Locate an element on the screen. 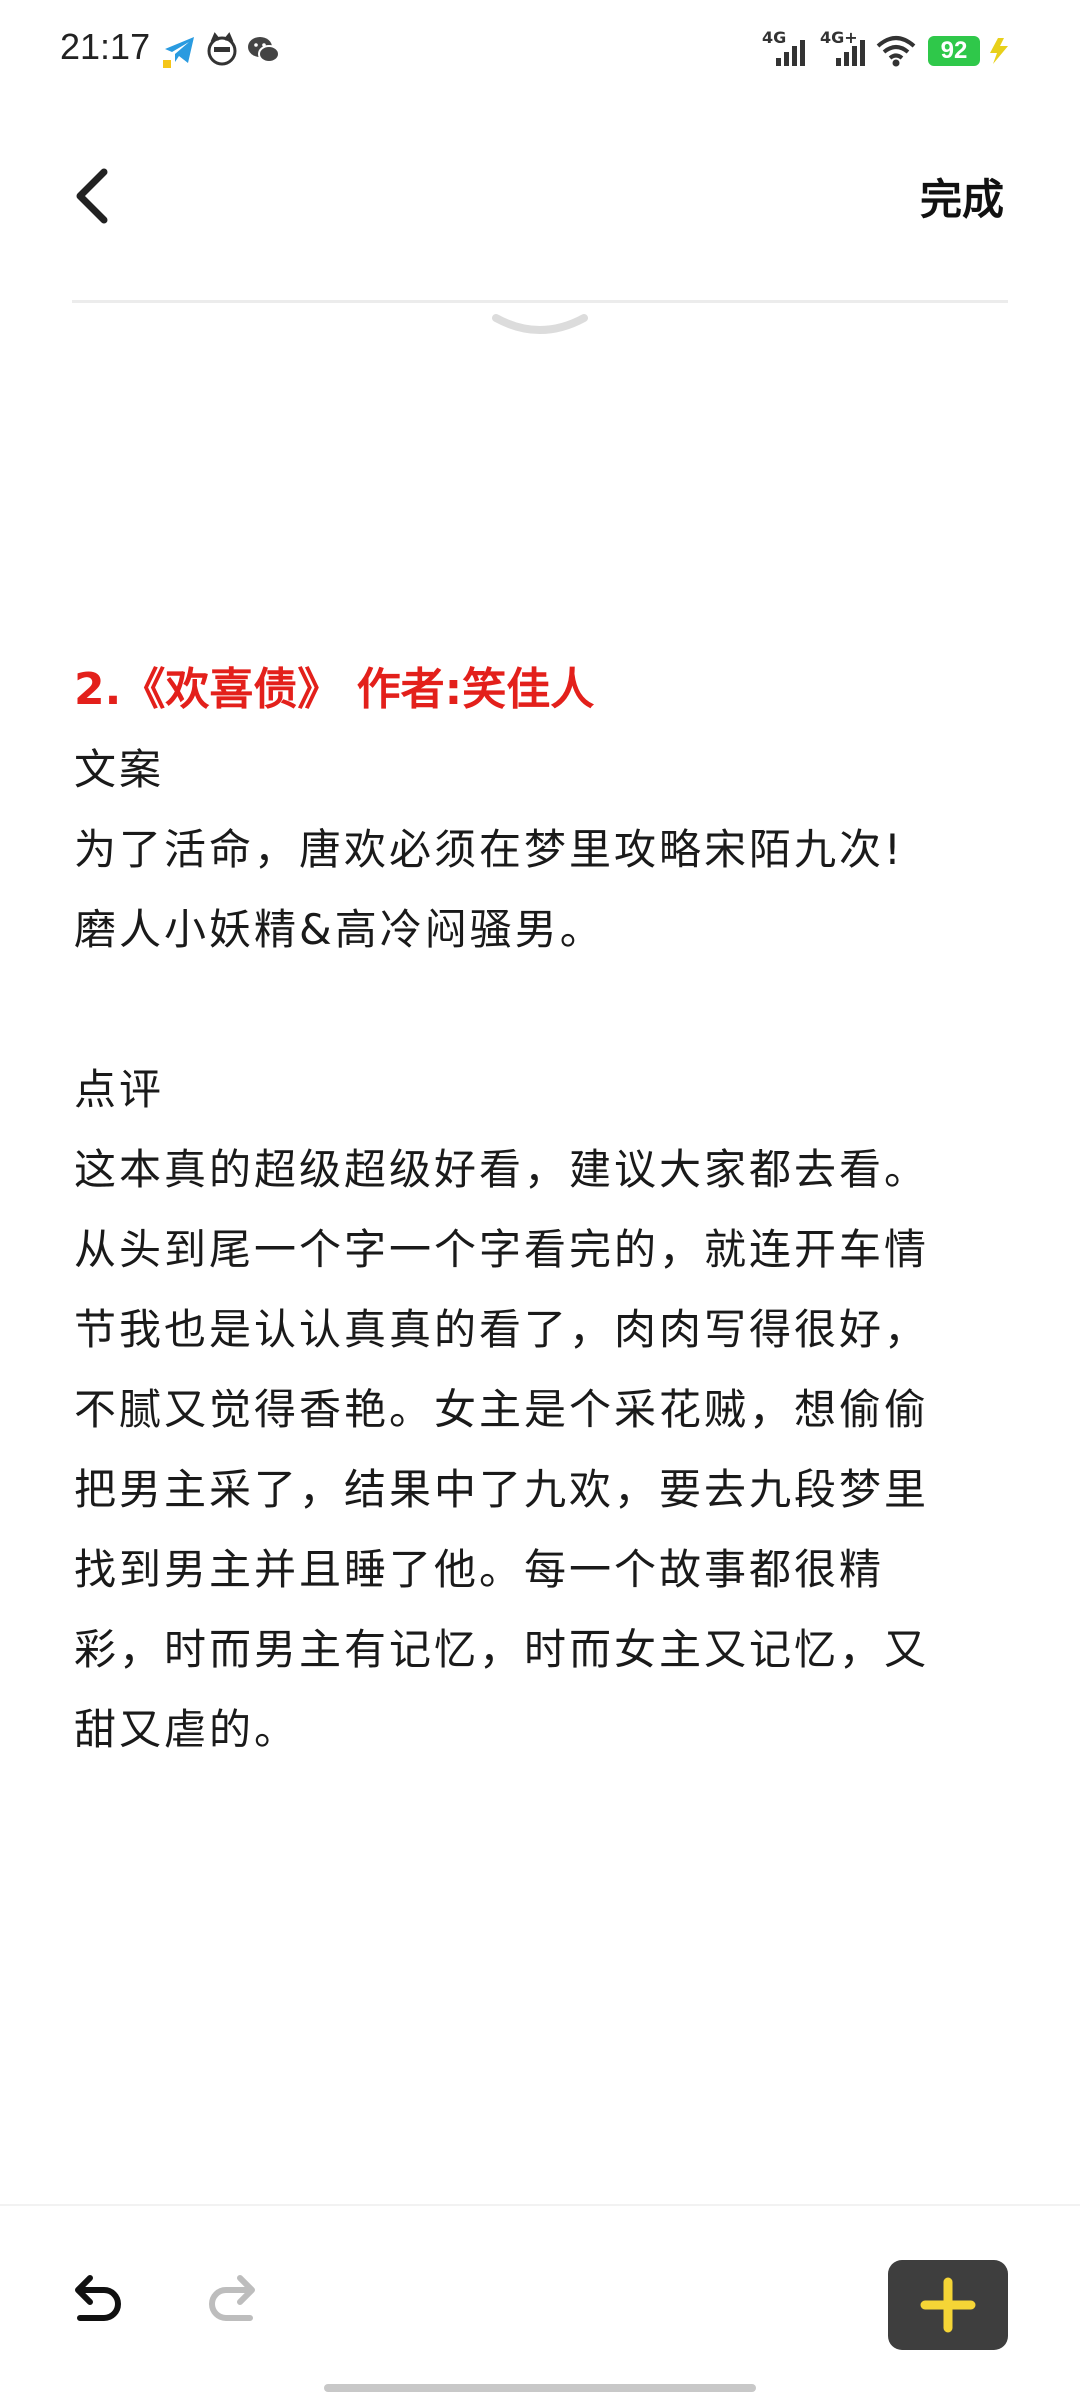  done-button: 完成 is located at coordinates (962, 196).